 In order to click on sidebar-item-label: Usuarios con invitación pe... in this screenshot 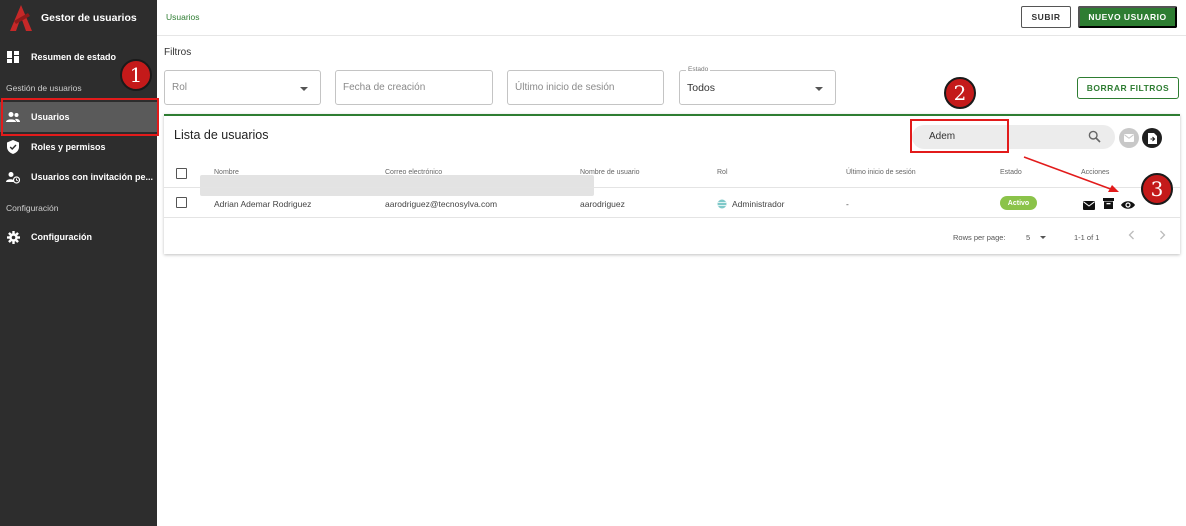, I will do `click(92, 177)`.